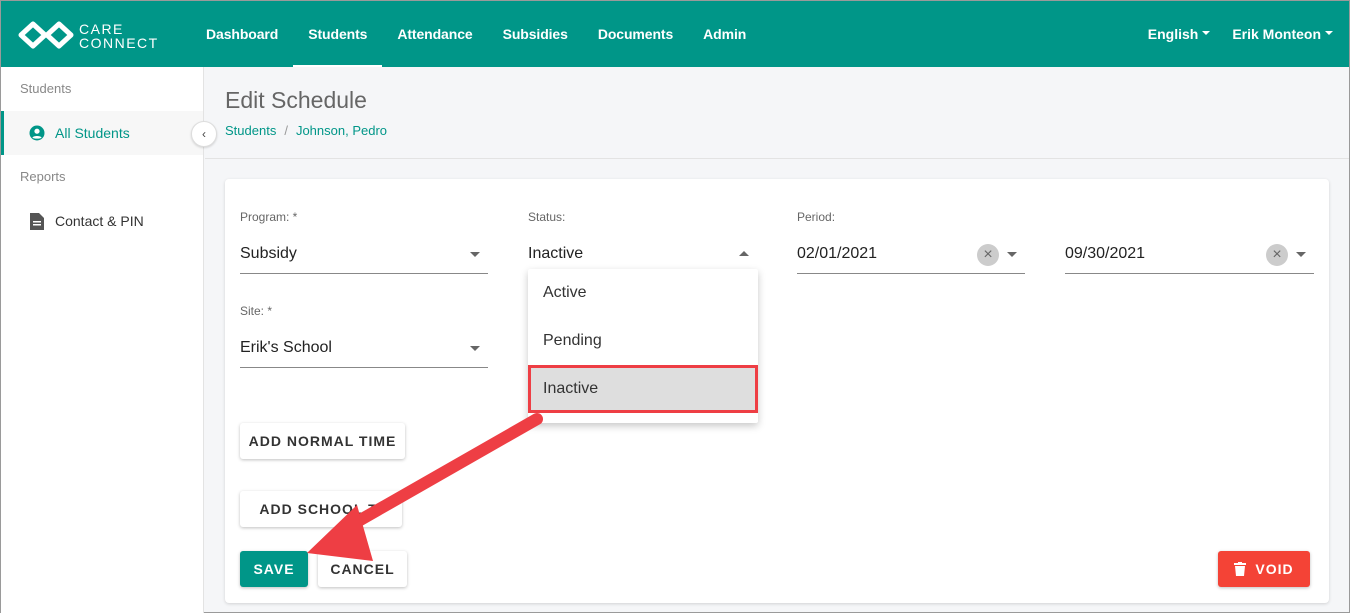  Describe the element at coordinates (321, 509) in the screenshot. I see `add-school-time-button: ADD SCHOOL TI` at that location.